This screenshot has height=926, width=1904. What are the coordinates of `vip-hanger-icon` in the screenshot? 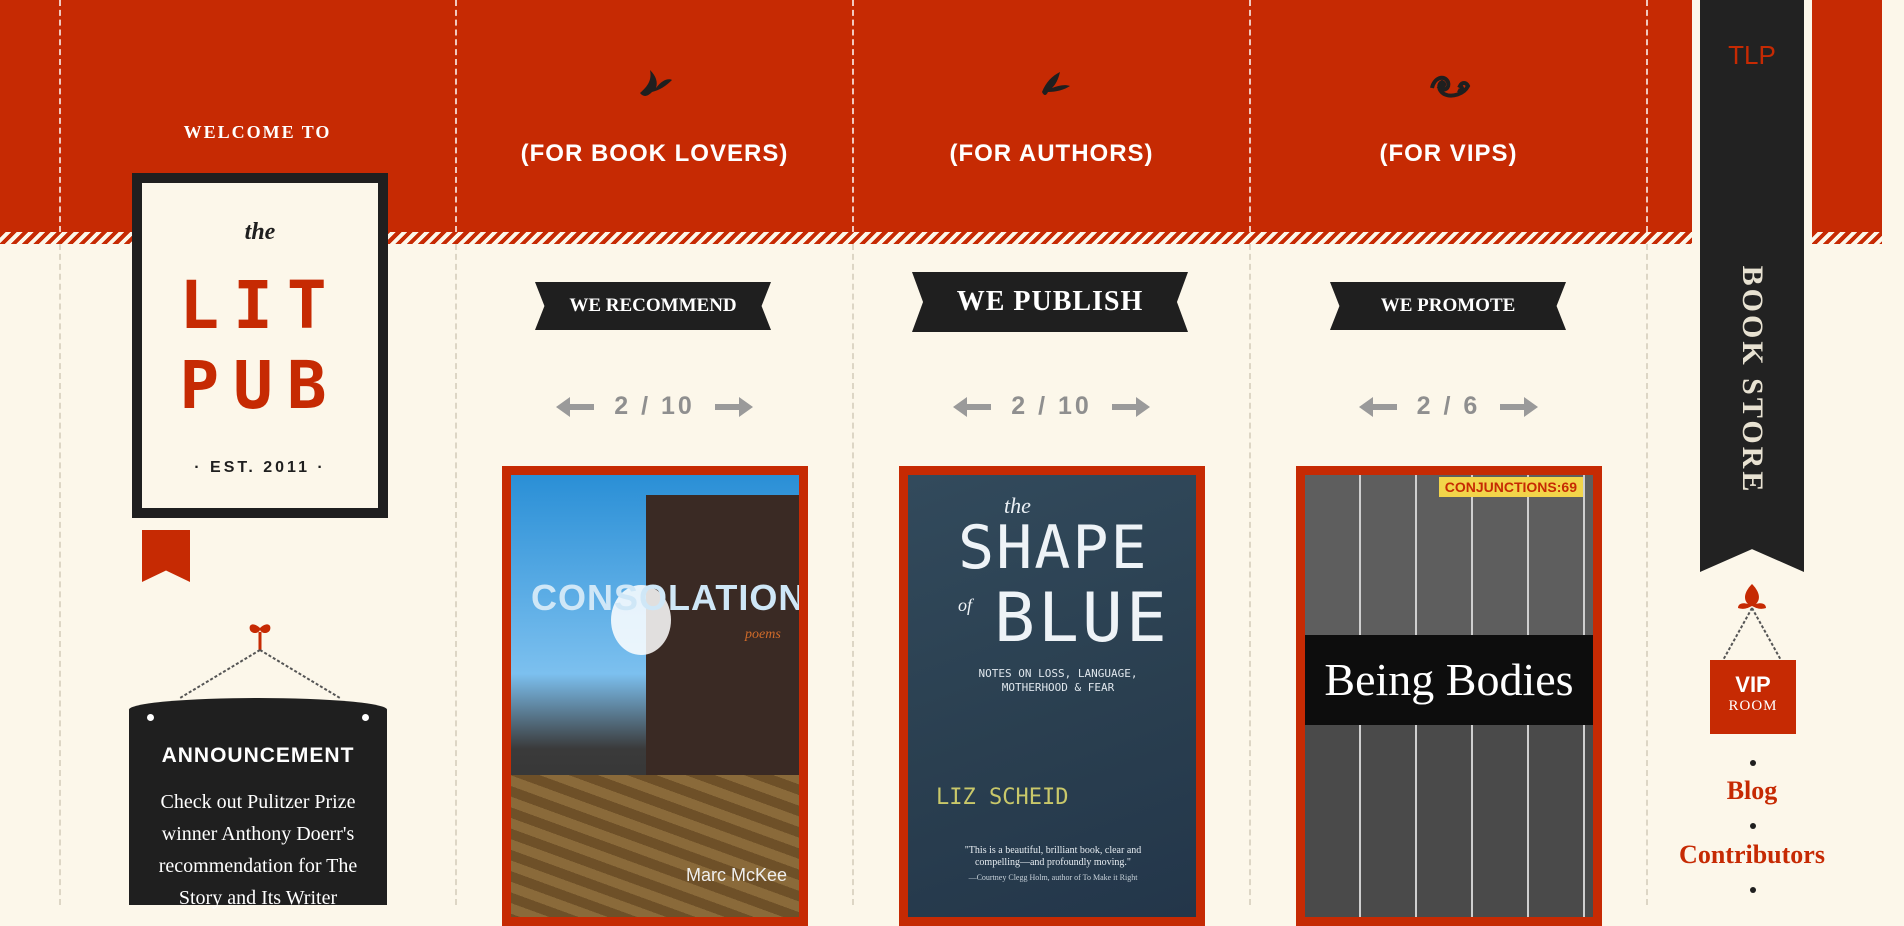 It's located at (1752, 623).